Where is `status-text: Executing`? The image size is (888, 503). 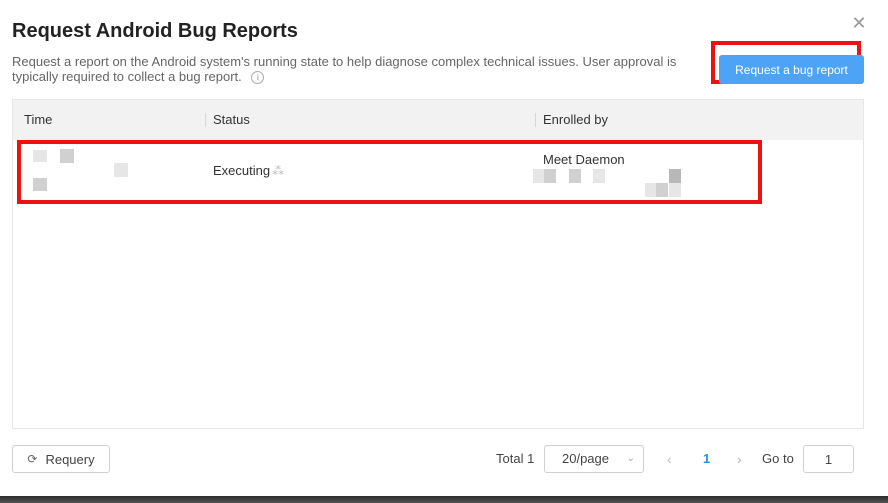 status-text: Executing is located at coordinates (242, 170).